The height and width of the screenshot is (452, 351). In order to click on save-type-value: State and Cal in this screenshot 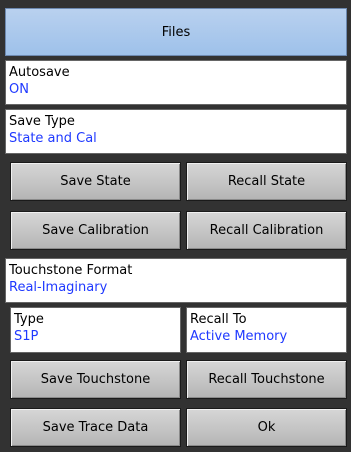, I will do `click(53, 138)`.